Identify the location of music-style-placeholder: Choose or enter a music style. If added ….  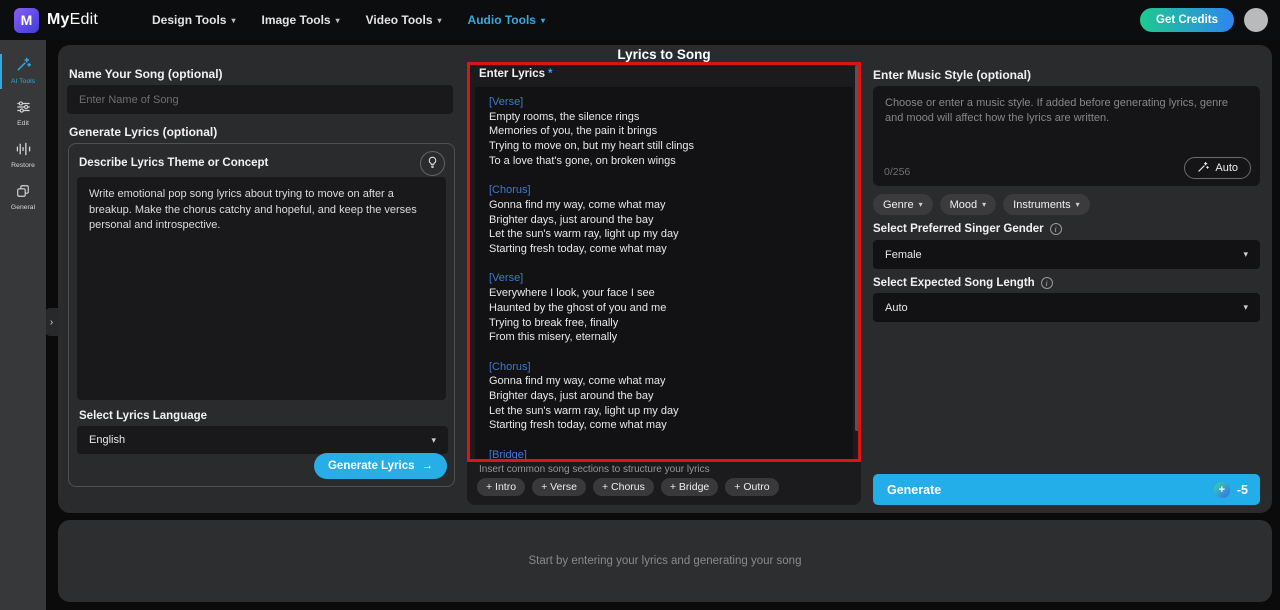
(1057, 110).